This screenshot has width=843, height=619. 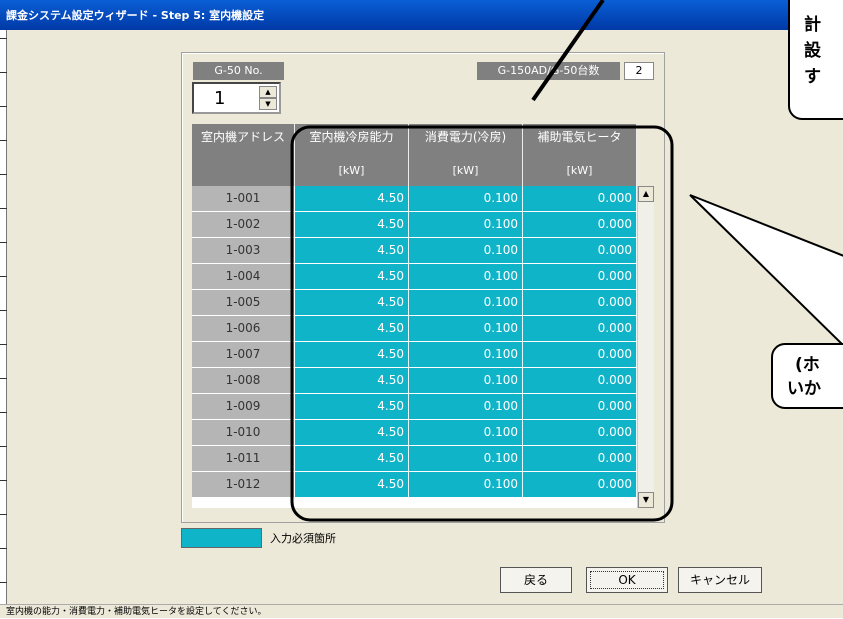 What do you see at coordinates (812, 25) in the screenshot?
I see `callout-line: 計` at bounding box center [812, 25].